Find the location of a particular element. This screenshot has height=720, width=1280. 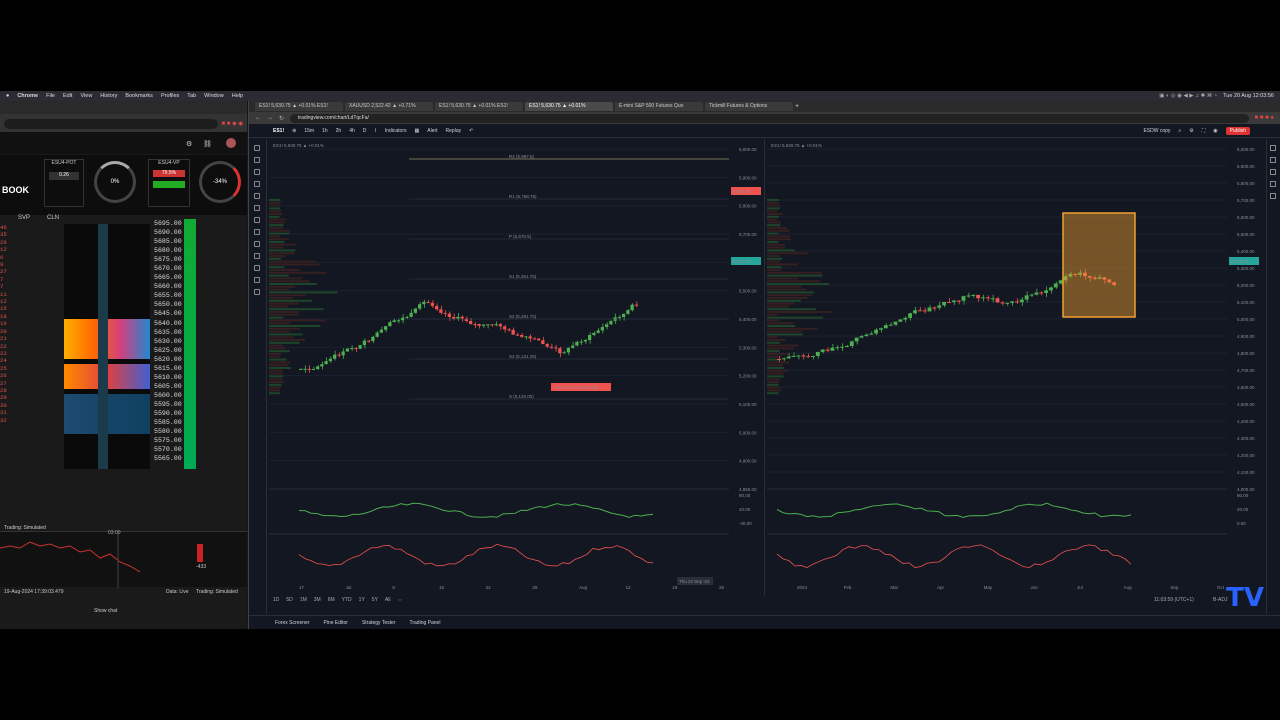

interval-2h: 2h is located at coordinates (339, 131).